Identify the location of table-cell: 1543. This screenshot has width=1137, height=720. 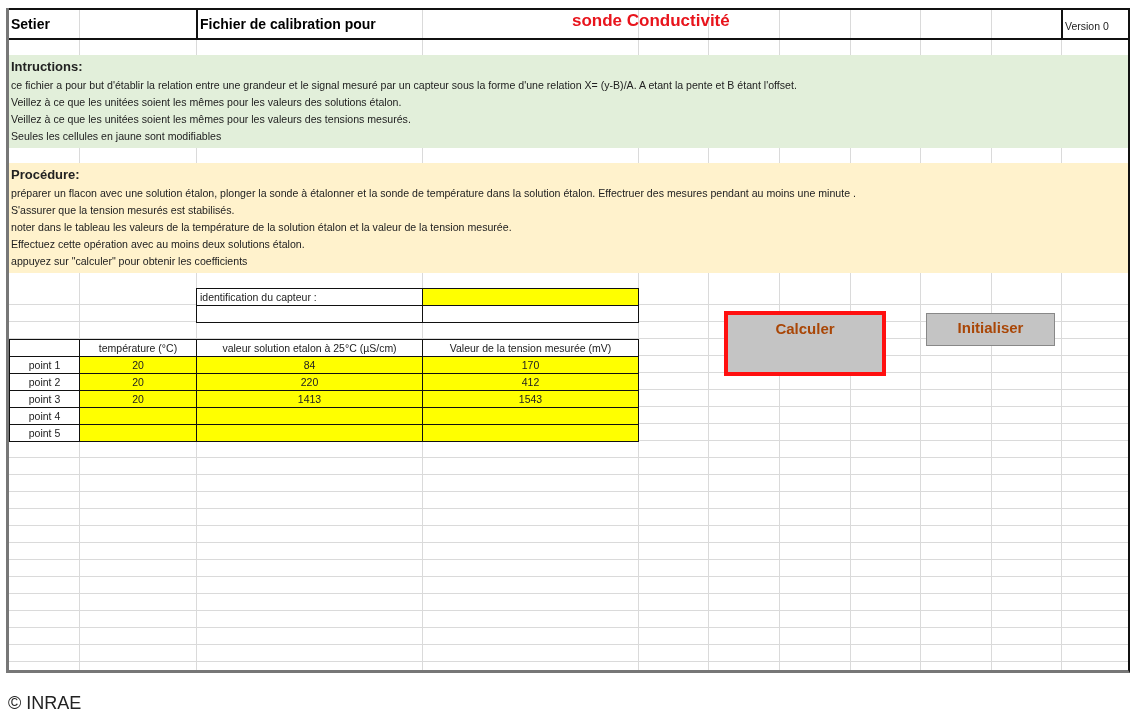
(530, 399).